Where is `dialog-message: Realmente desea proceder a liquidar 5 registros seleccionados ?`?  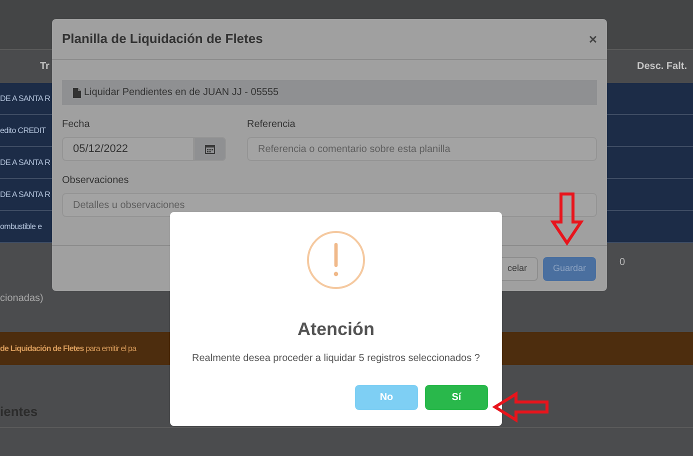 dialog-message: Realmente desea proceder a liquidar 5 registros seleccionados ? is located at coordinates (336, 359).